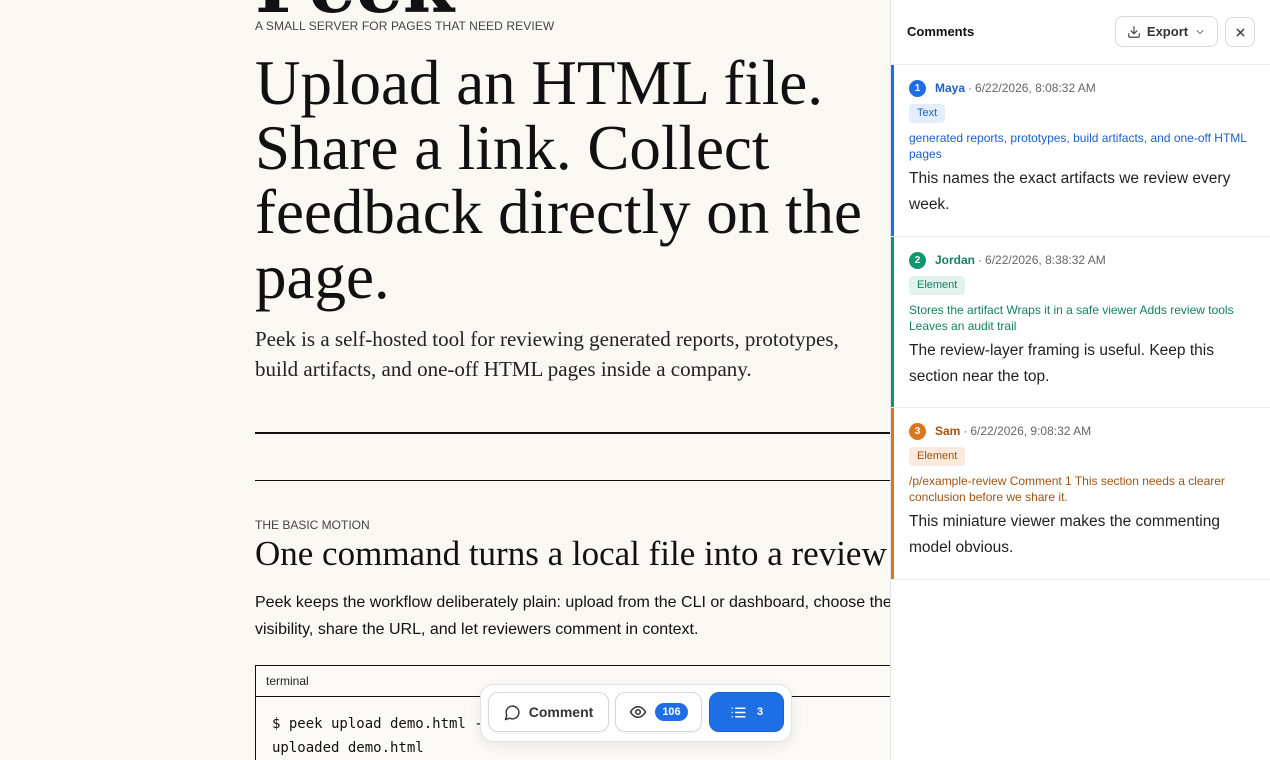 This screenshot has width=1270, height=760. What do you see at coordinates (561, 712) in the screenshot?
I see `comment-button-label: Comment` at bounding box center [561, 712].